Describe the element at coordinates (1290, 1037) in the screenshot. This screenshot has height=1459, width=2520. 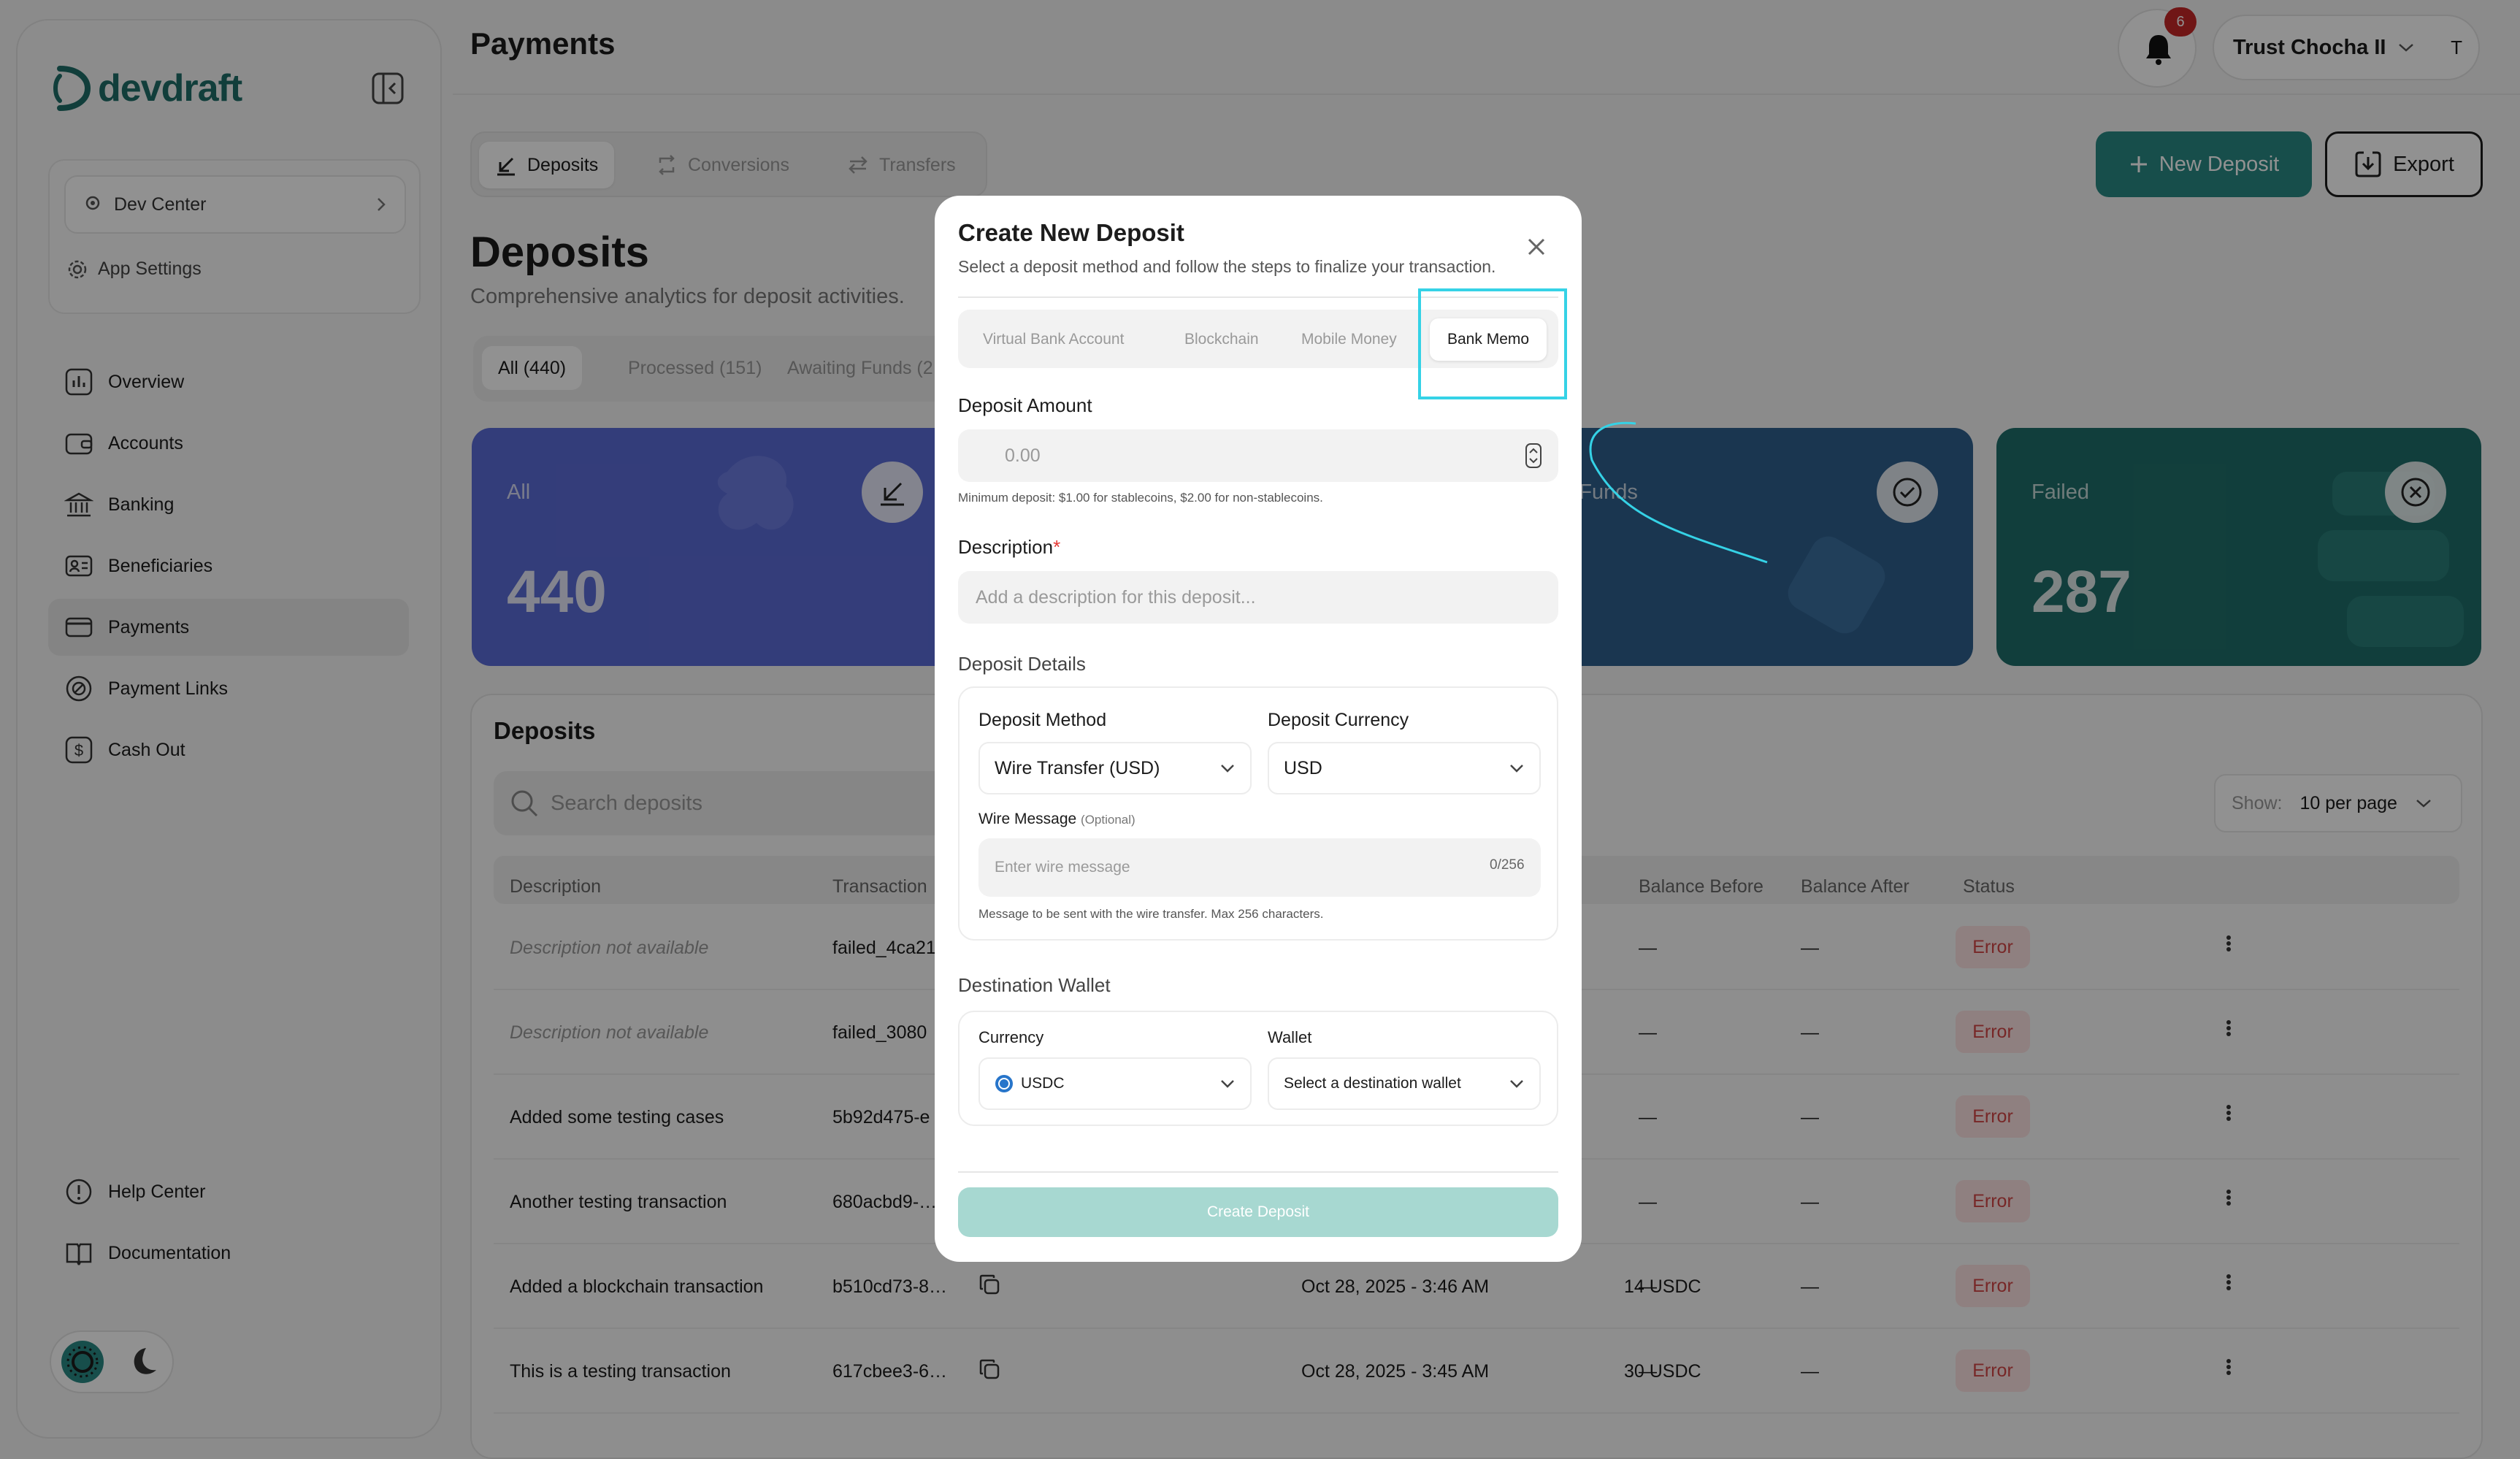
I see `wallet-label: Wallet` at that location.